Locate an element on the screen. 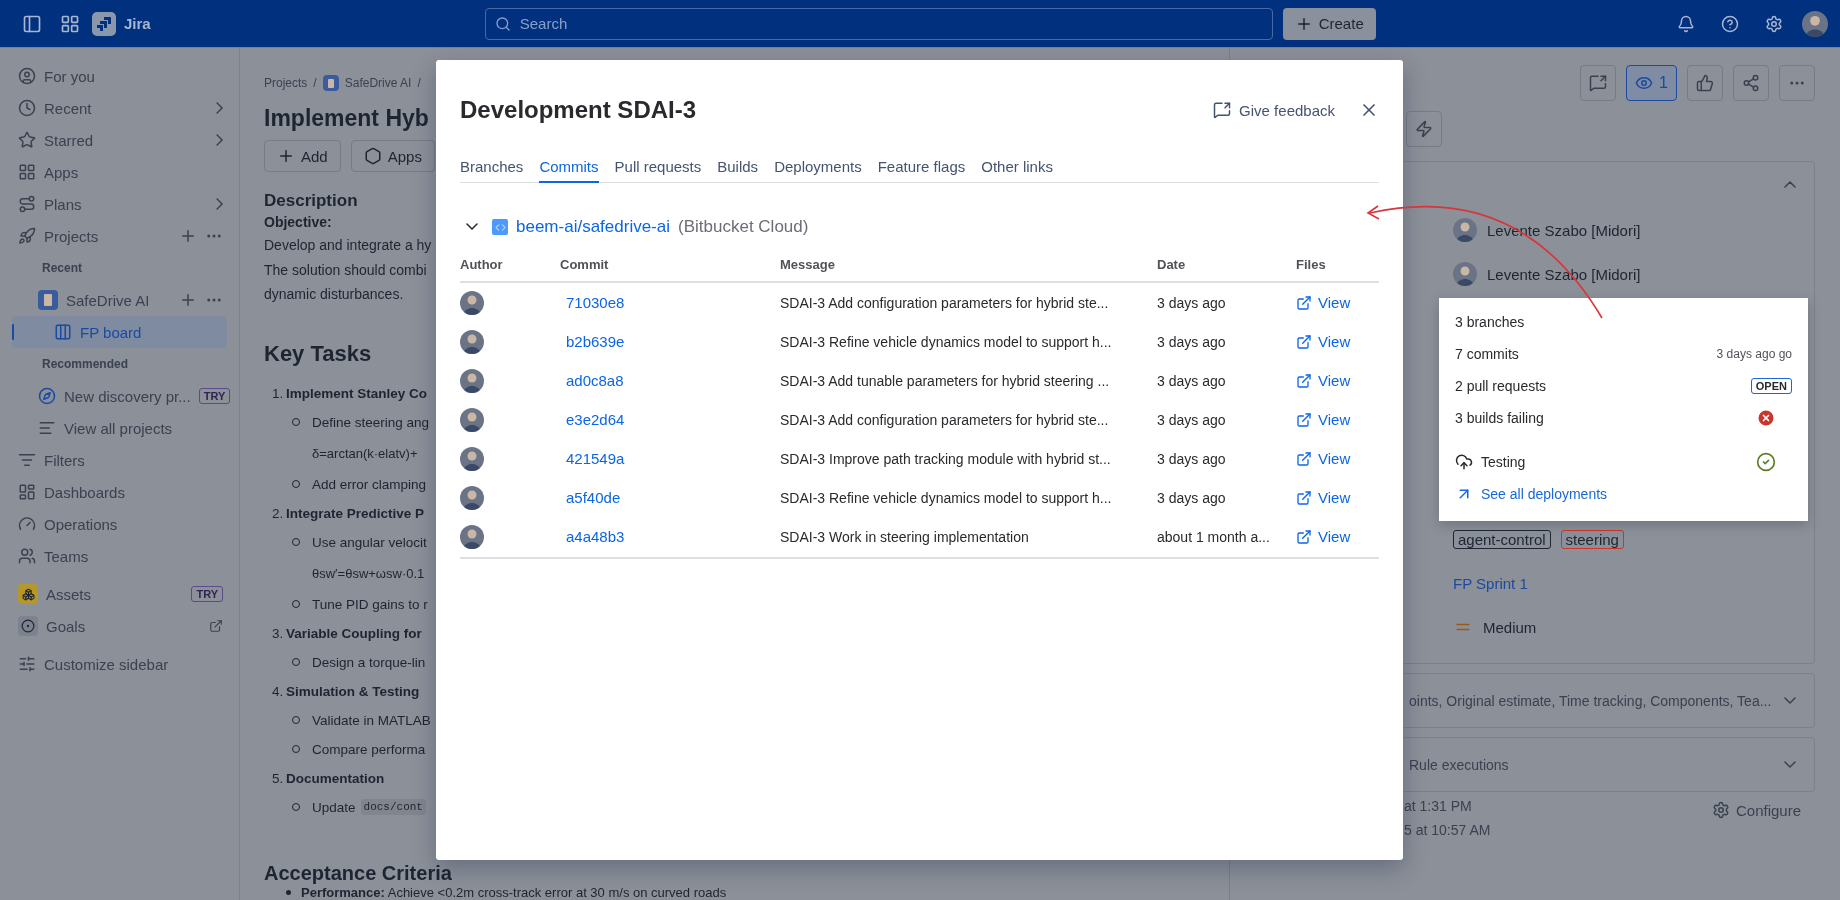 The image size is (1840, 900). apps-button: Apps is located at coordinates (392, 156).